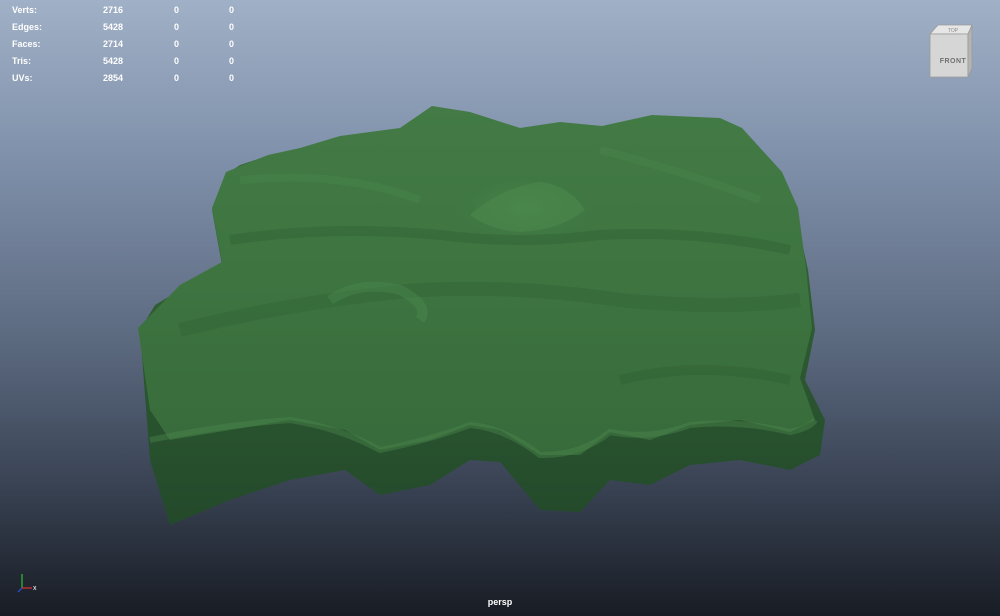 This screenshot has width=1000, height=616. What do you see at coordinates (953, 31) in the screenshot?
I see `viewcube-top-label: TOP` at bounding box center [953, 31].